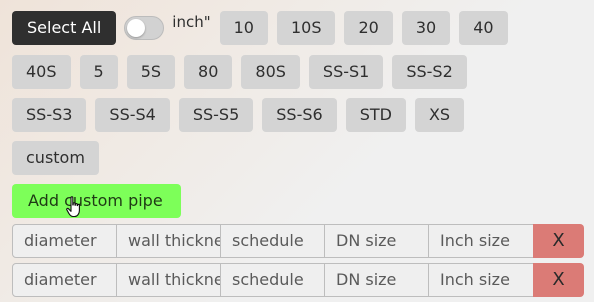 This screenshot has width=594, height=302. What do you see at coordinates (64, 28) in the screenshot?
I see `select-all-button: Select All` at bounding box center [64, 28].